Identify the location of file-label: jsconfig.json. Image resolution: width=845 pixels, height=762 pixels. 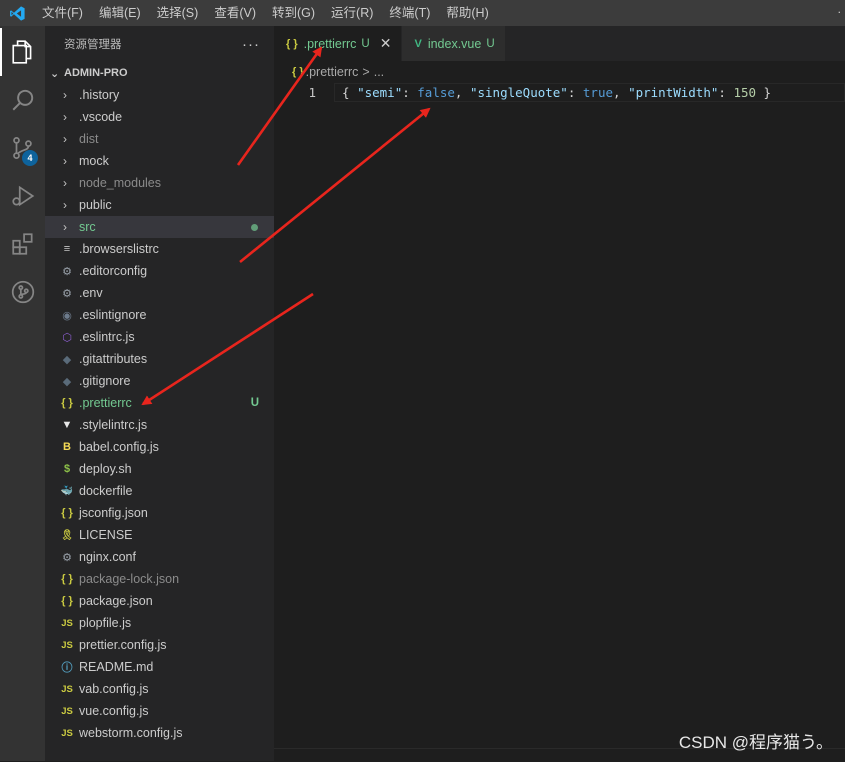
(113, 513).